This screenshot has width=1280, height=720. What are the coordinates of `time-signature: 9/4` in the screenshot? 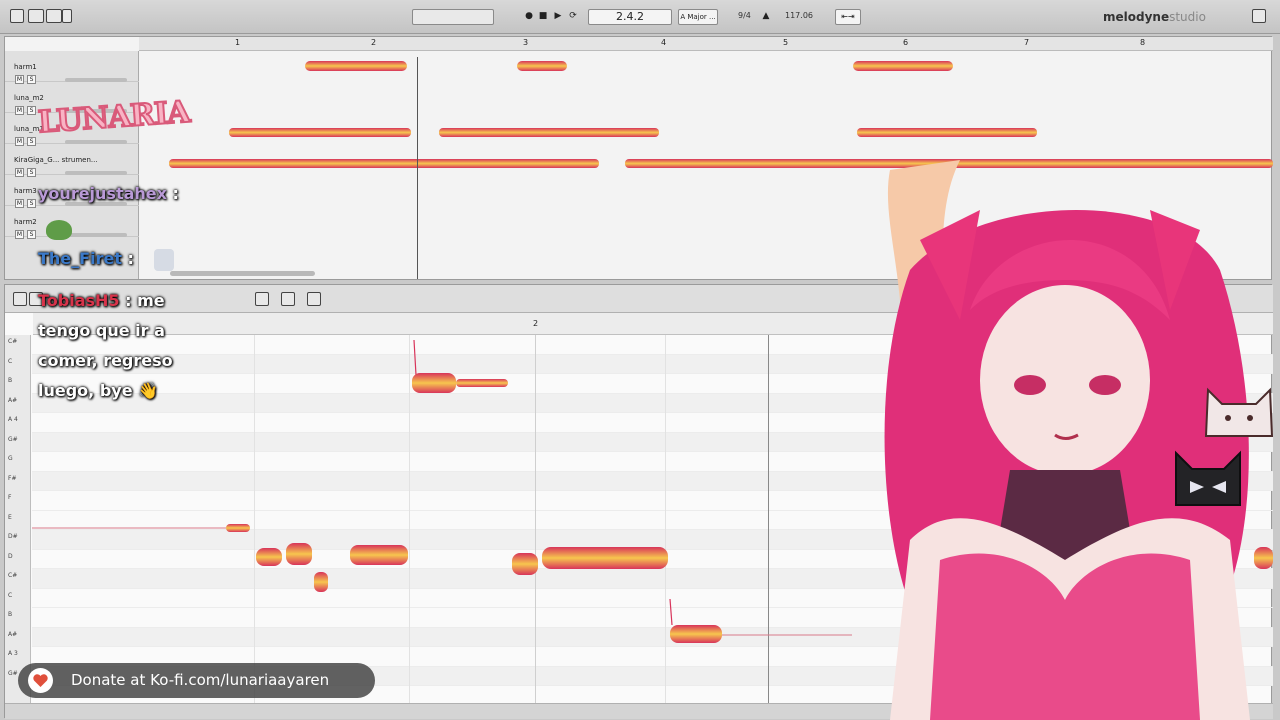 It's located at (744, 15).